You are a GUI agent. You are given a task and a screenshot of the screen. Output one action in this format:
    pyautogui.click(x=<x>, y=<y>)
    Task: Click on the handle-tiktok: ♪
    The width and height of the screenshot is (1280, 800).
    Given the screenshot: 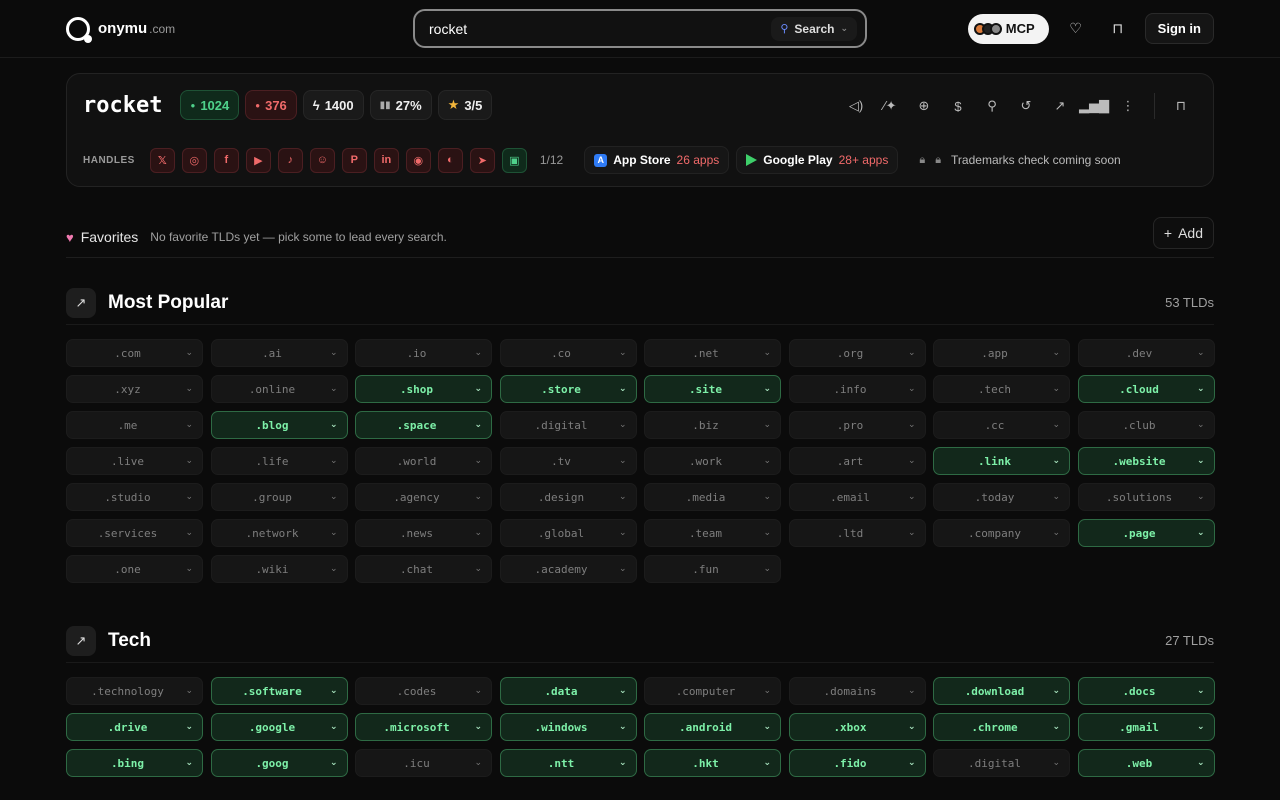 What is the action you would take?
    pyautogui.click(x=290, y=160)
    